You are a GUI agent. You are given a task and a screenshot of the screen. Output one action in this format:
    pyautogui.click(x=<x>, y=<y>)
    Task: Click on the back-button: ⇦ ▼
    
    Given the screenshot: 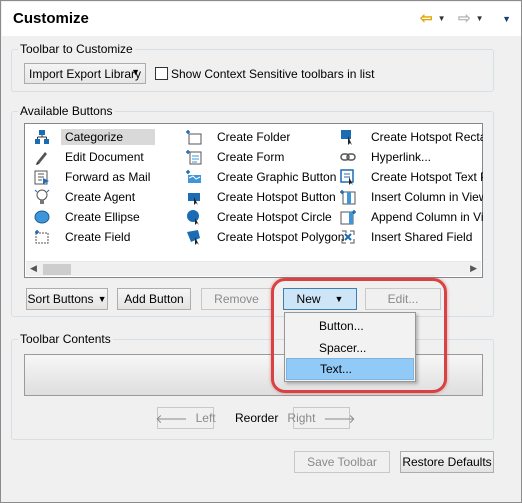 What is the action you would take?
    pyautogui.click(x=433, y=19)
    